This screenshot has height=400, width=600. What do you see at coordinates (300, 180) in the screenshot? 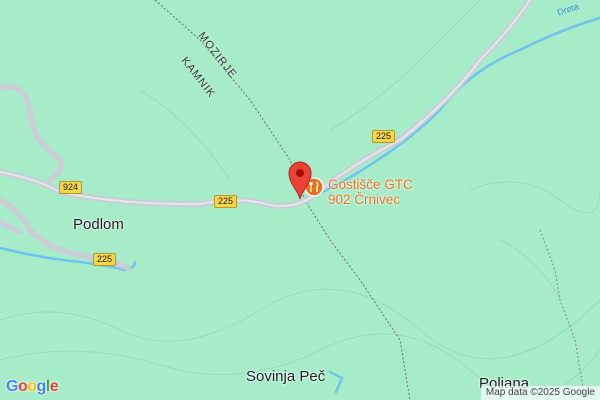
I see `location-pin-icon` at bounding box center [300, 180].